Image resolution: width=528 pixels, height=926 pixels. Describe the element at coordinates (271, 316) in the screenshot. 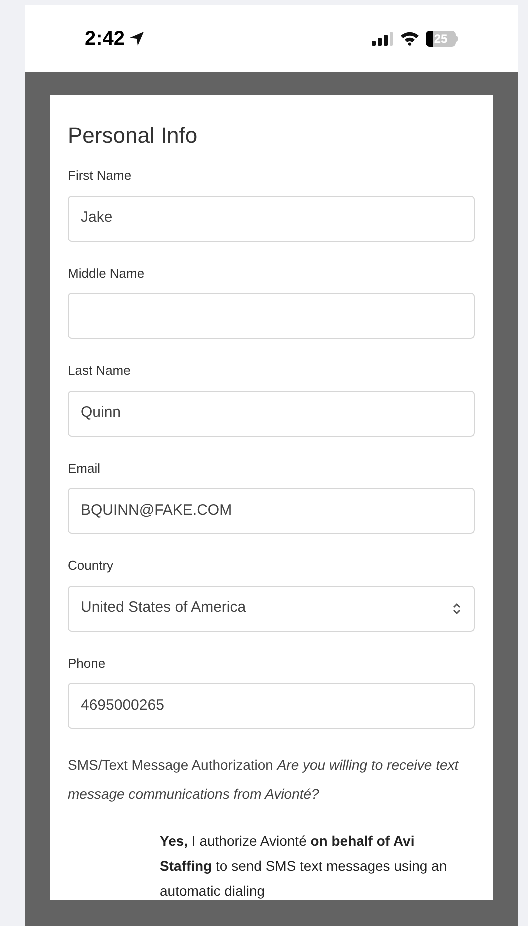

I see `input-field` at that location.